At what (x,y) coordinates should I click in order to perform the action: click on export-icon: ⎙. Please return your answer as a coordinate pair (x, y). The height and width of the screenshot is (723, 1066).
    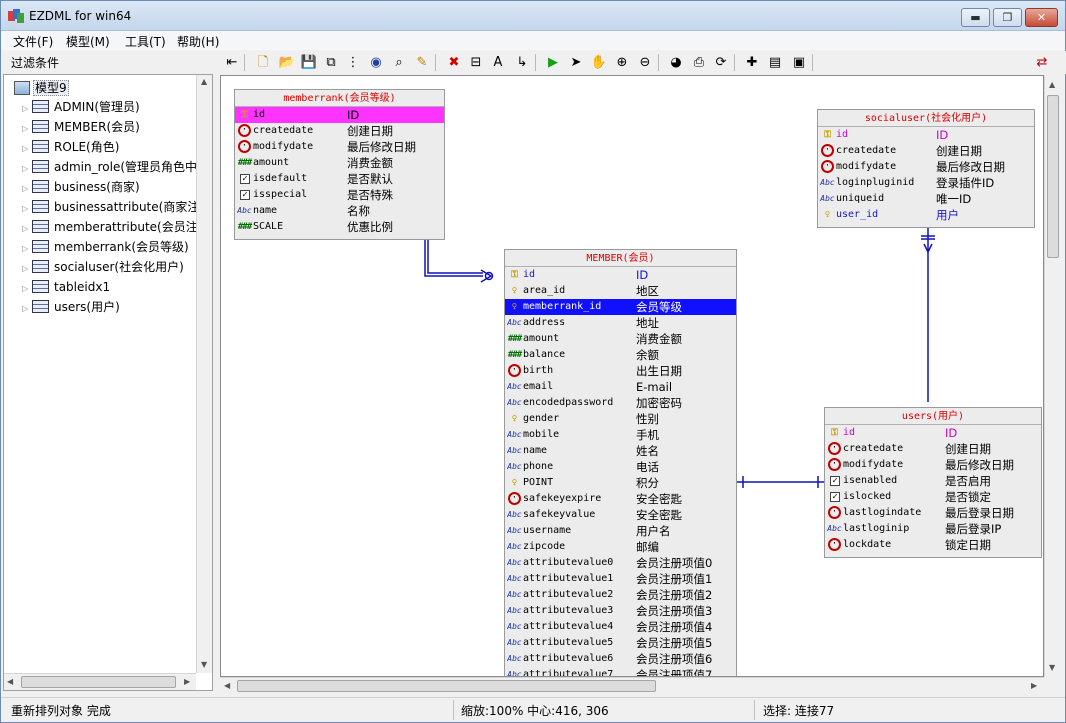
    Looking at the image, I should click on (699, 62).